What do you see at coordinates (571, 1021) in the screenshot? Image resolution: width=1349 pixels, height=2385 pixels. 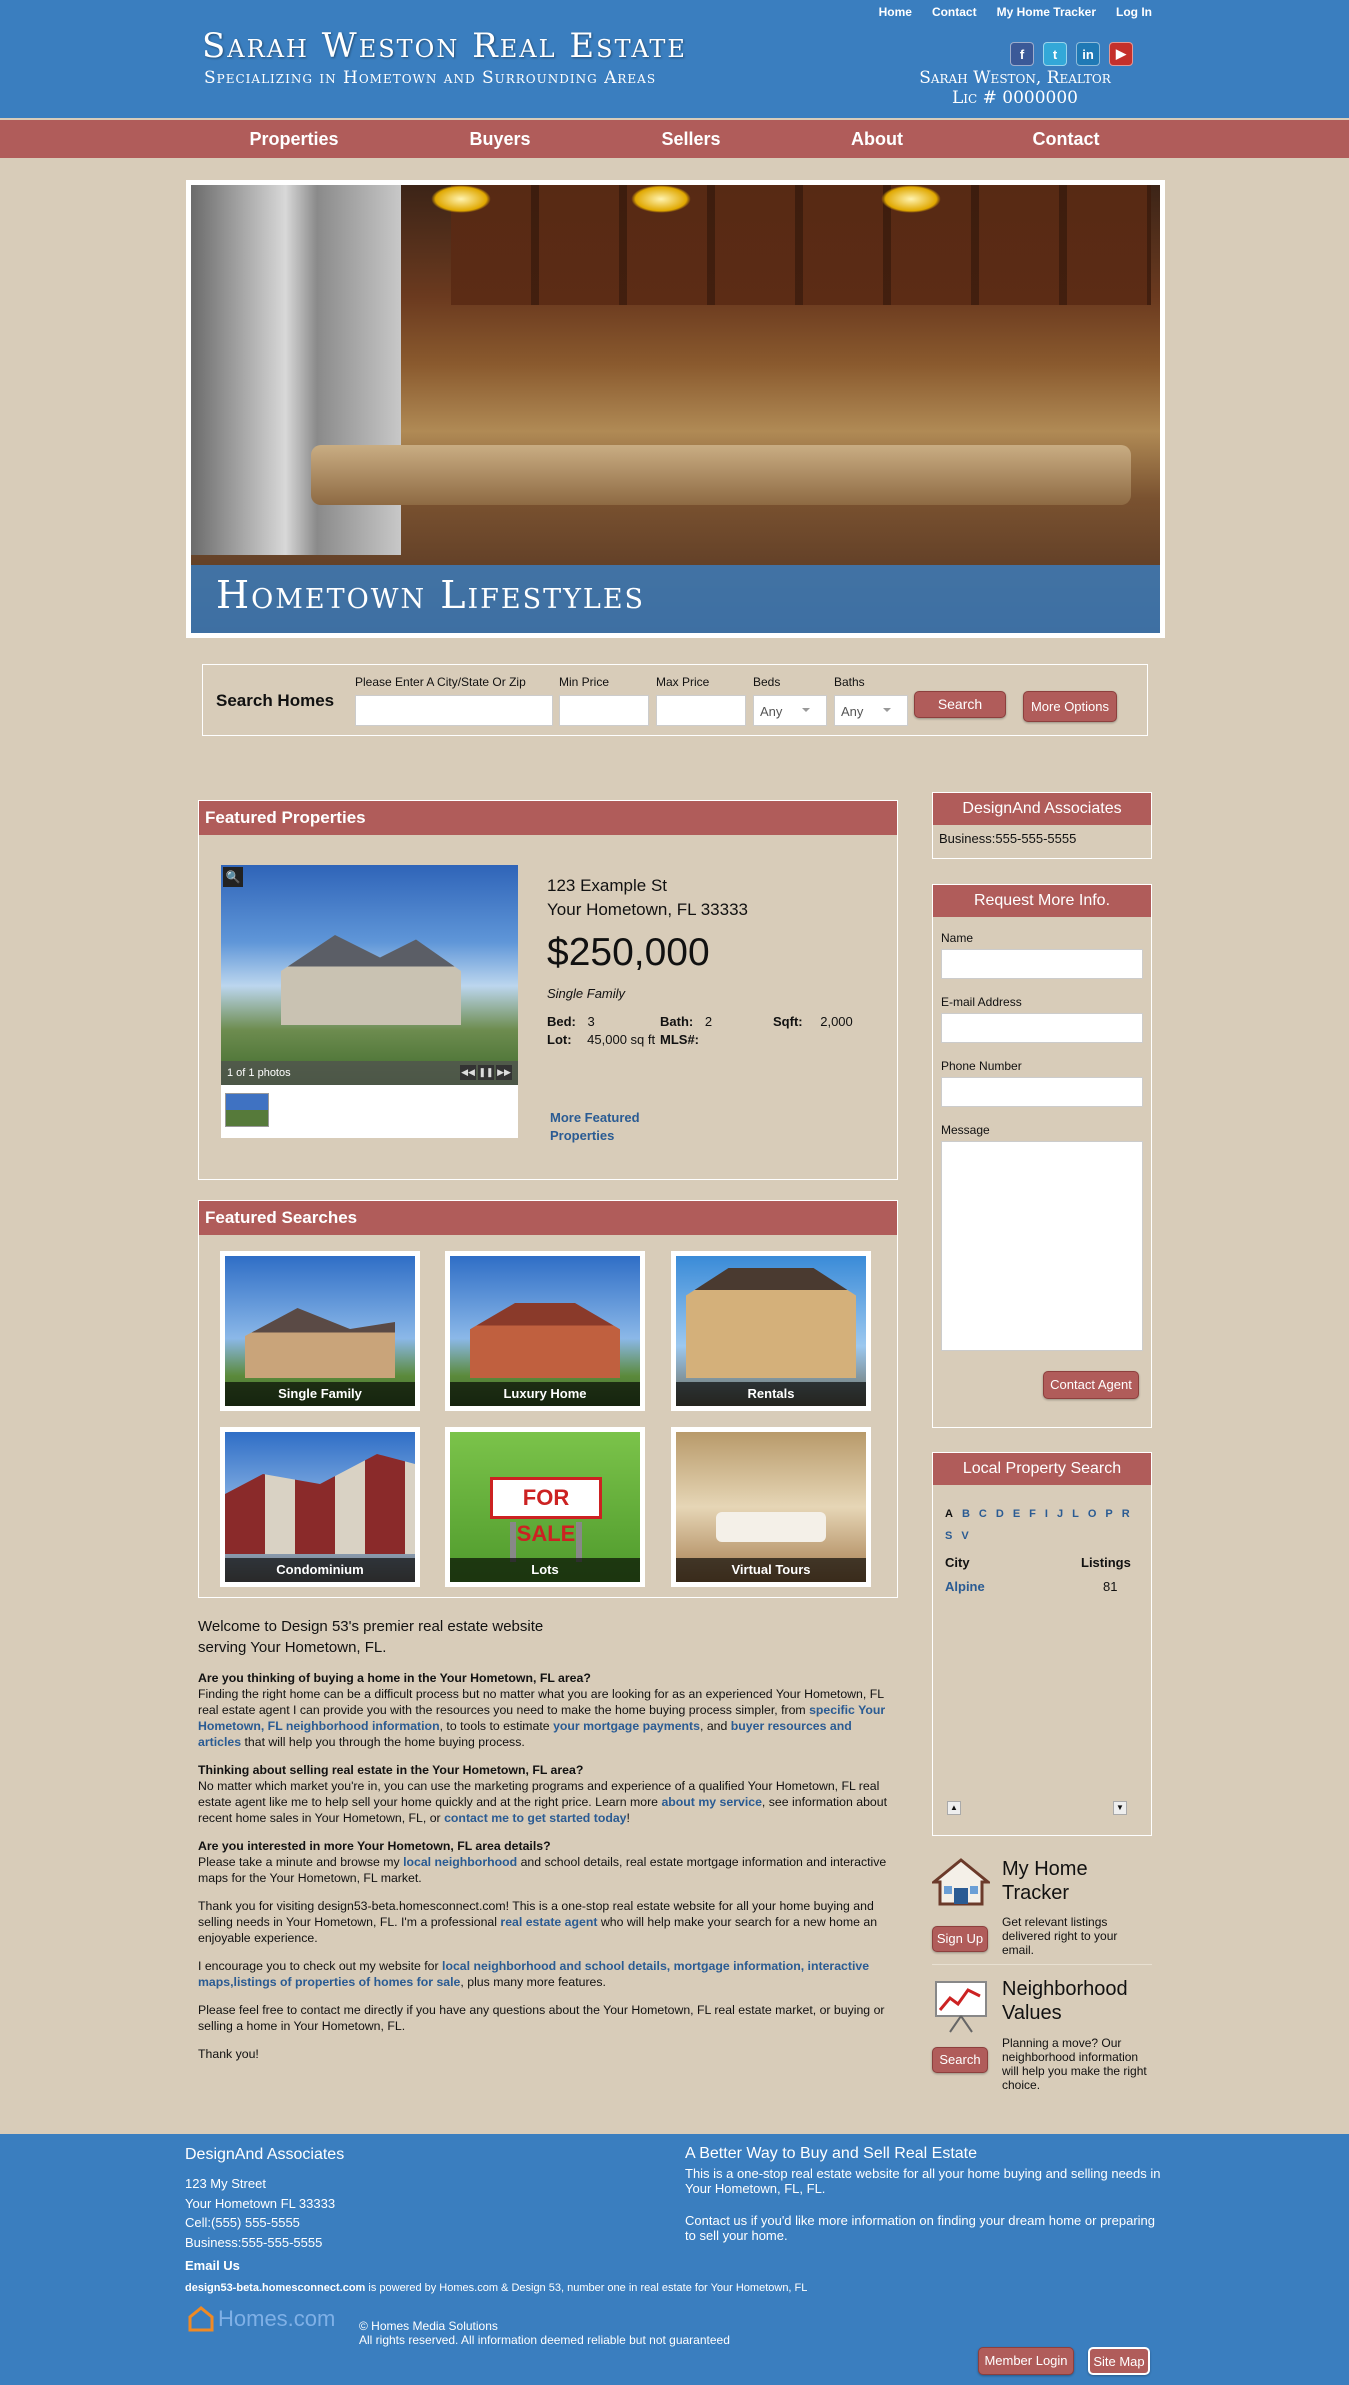 I see `bed-detail: Bed: 3` at bounding box center [571, 1021].